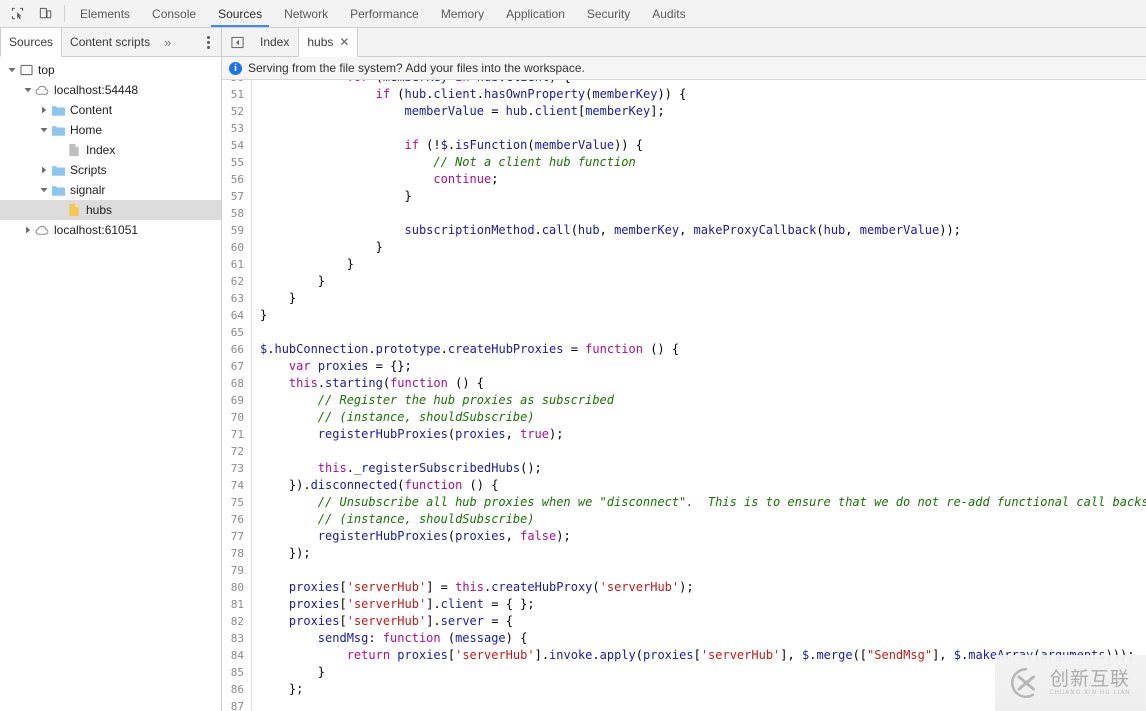 This screenshot has height=711, width=1146. What do you see at coordinates (277, 689) in the screenshot?
I see `line-content: };` at bounding box center [277, 689].